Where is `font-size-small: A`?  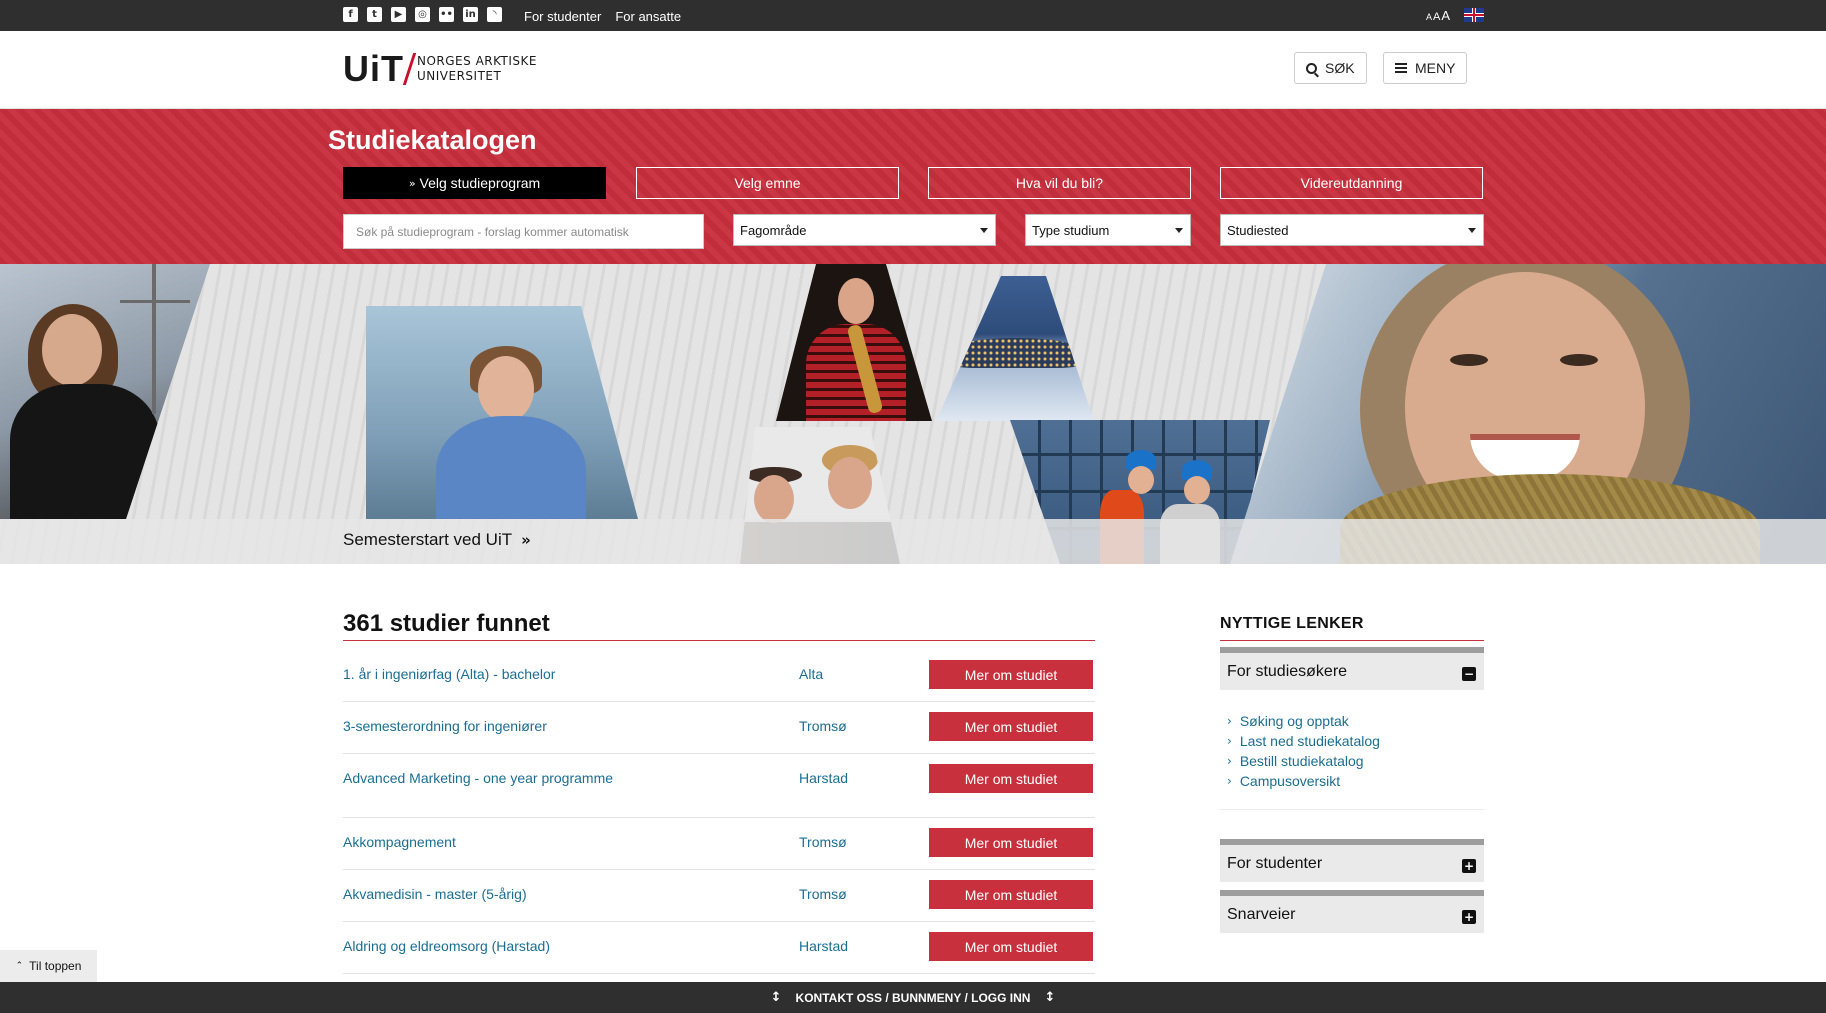 font-size-small: A is located at coordinates (1429, 17).